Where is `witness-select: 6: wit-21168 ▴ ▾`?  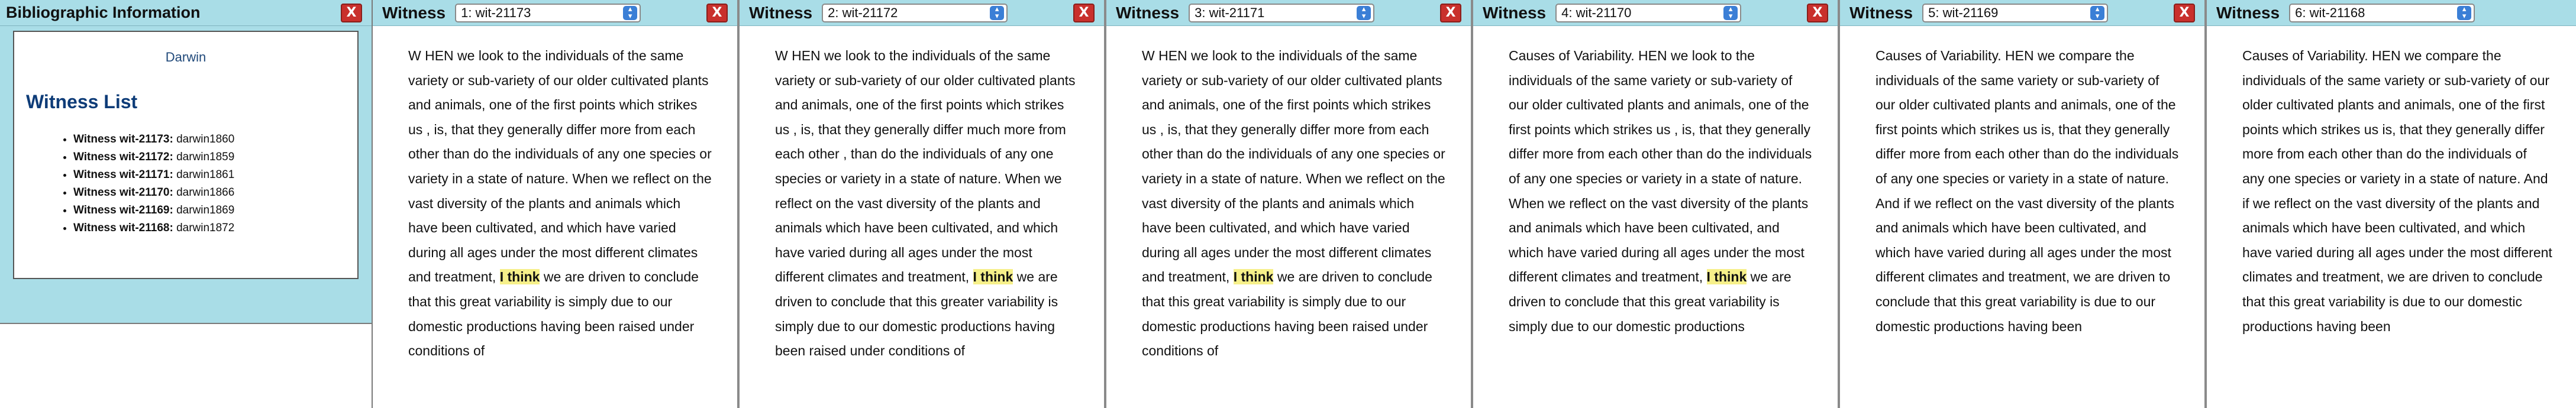 witness-select: 6: wit-21168 ▴ ▾ is located at coordinates (2382, 13).